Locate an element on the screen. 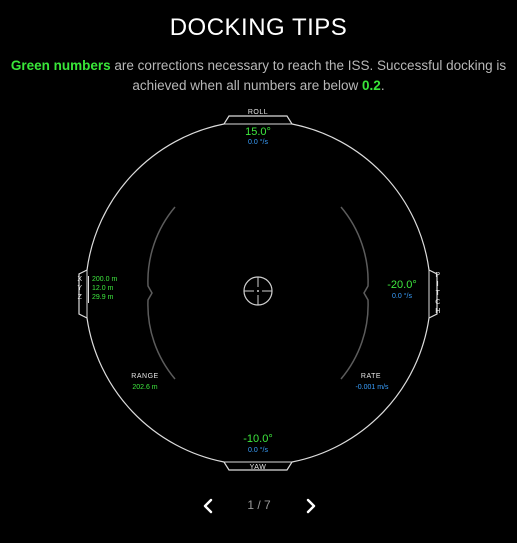 The height and width of the screenshot is (543, 517). chevron-left-icon is located at coordinates (209, 506).